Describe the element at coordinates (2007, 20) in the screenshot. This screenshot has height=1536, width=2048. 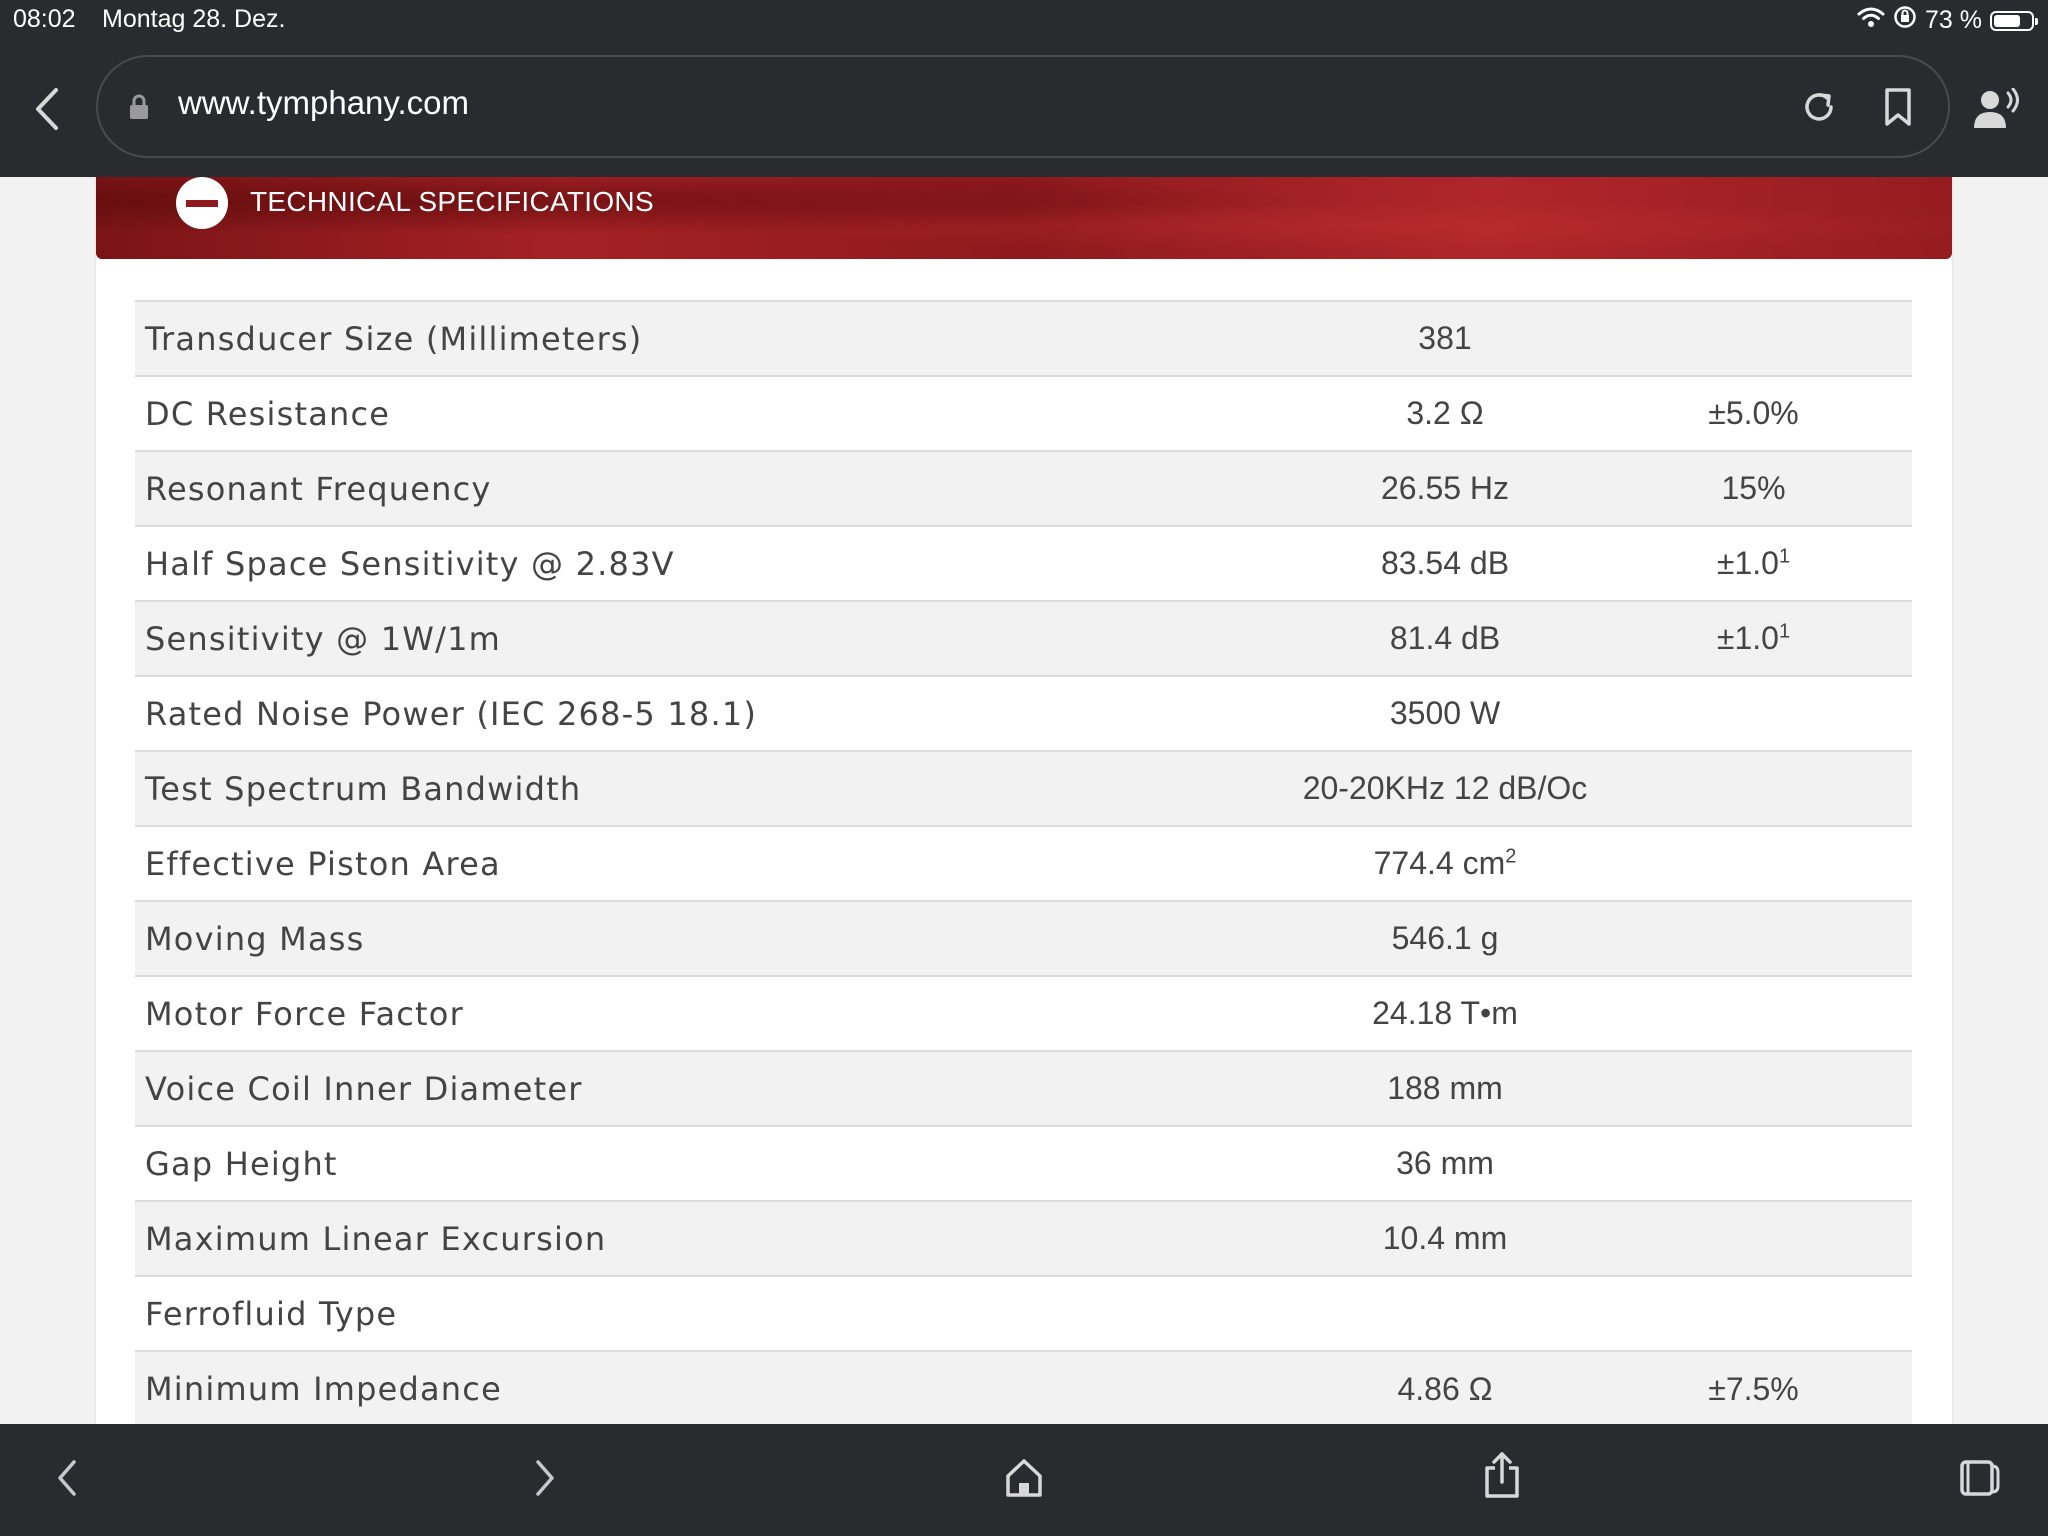
I see `battery-fill` at that location.